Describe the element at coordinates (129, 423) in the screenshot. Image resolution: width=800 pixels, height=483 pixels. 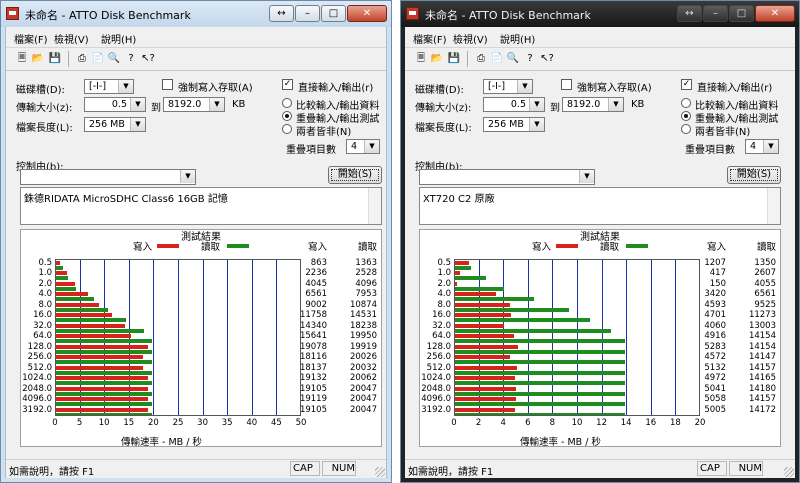
I see `x-tick-label: 15` at that location.